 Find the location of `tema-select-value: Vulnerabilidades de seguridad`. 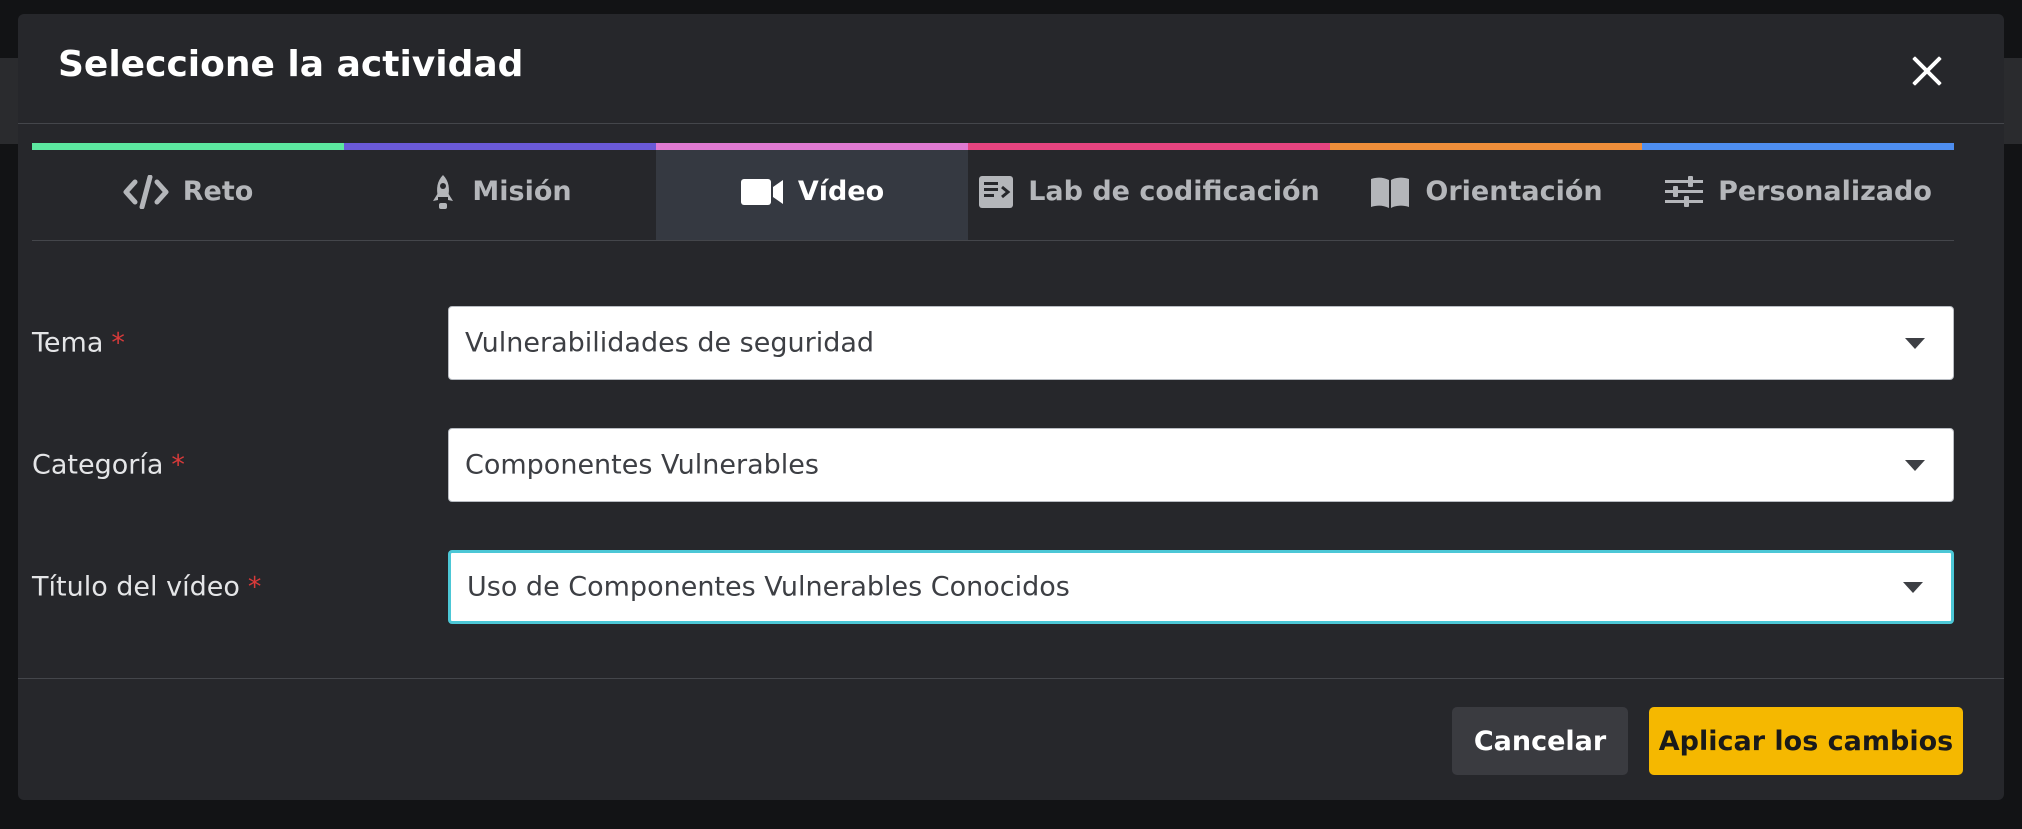

tema-select-value: Vulnerabilidades de seguridad is located at coordinates (670, 343).